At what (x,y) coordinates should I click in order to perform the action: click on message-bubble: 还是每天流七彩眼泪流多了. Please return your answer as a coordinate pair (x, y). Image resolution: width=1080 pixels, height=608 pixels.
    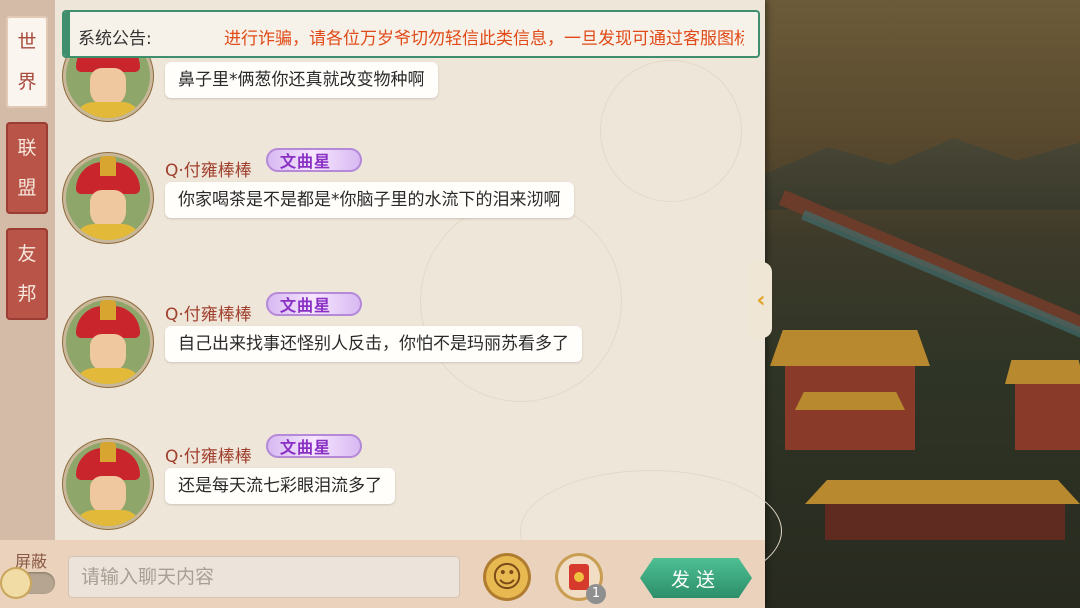
    Looking at the image, I should click on (280, 486).